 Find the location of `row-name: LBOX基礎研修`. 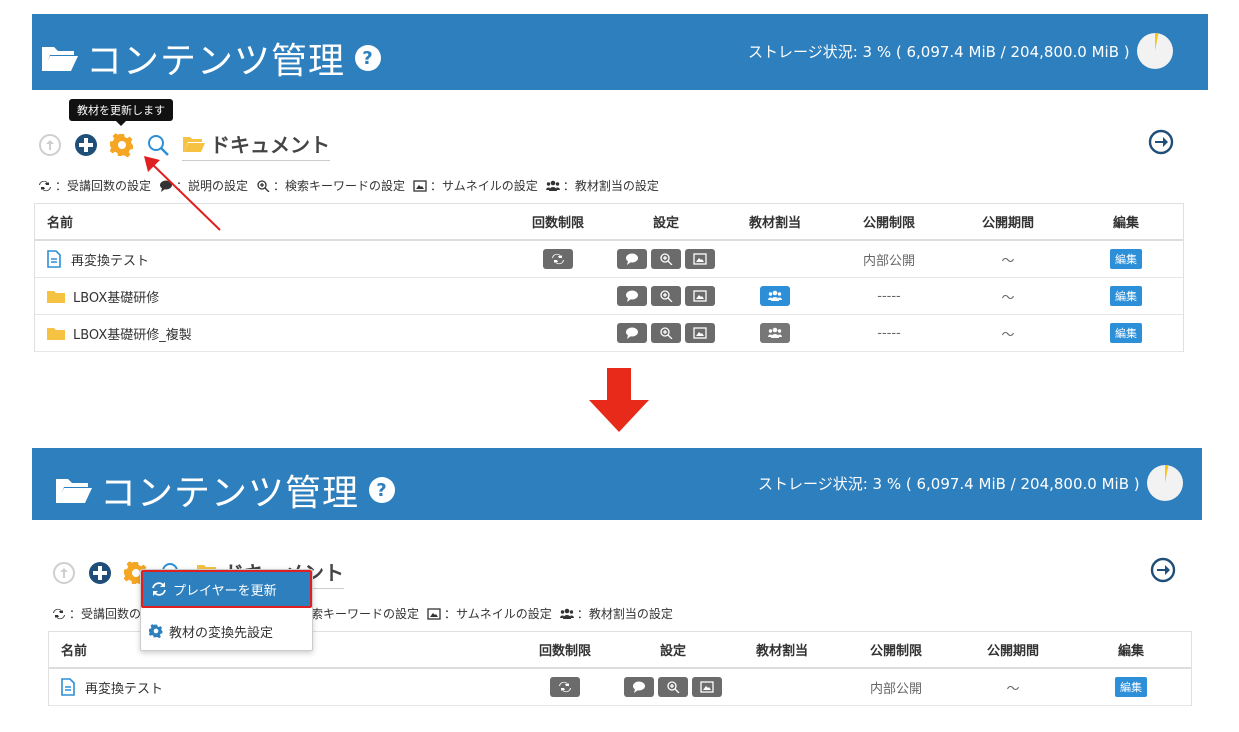

row-name: LBOX基礎研修 is located at coordinates (116, 296).